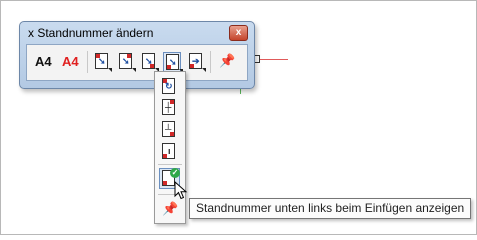 The width and height of the screenshot is (477, 240). Describe the element at coordinates (273, 59) in the screenshot. I see `drawing-guide-line-red` at that location.